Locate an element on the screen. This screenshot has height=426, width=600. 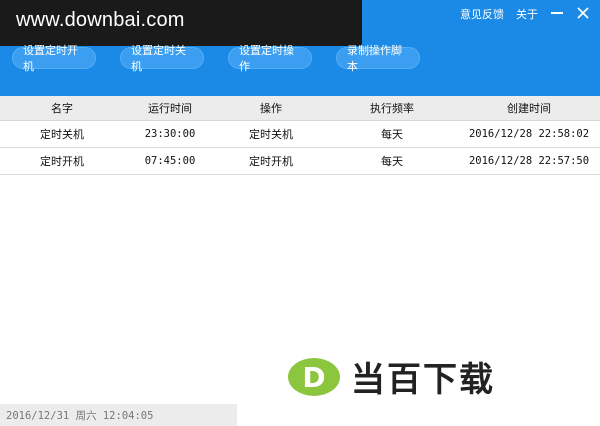
cell-name: 定时关机 is located at coordinates (62, 134).